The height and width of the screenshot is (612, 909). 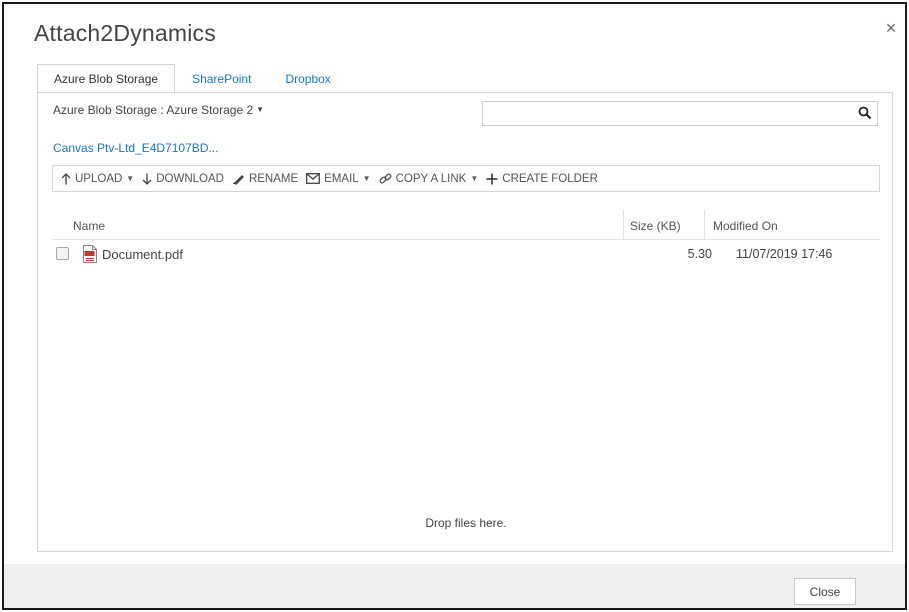 What do you see at coordinates (341, 178) in the screenshot?
I see `email-label: EMAIL` at bounding box center [341, 178].